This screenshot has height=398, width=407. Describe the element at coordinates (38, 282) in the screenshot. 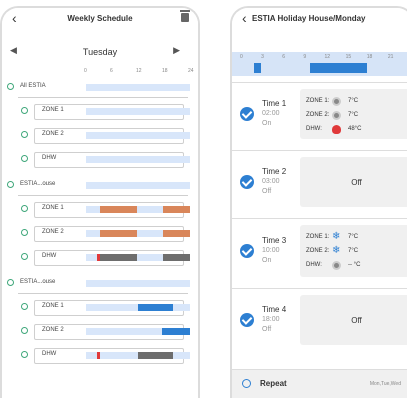

I see `group-label: ESTIA...ouse` at that location.